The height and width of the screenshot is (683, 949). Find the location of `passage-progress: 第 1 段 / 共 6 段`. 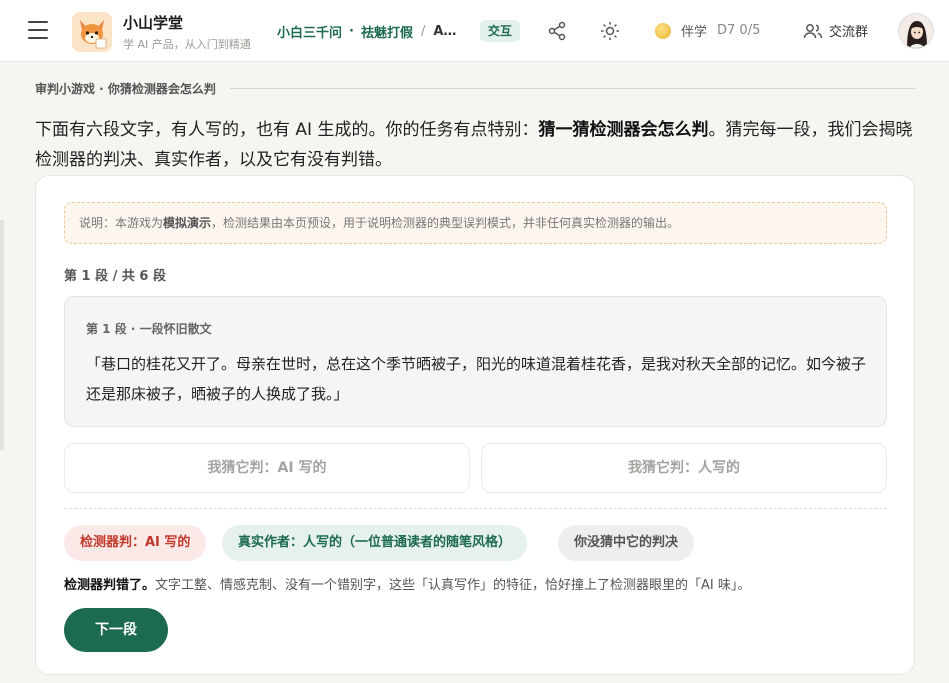

passage-progress: 第 1 段 / 共 6 段 is located at coordinates (115, 276).